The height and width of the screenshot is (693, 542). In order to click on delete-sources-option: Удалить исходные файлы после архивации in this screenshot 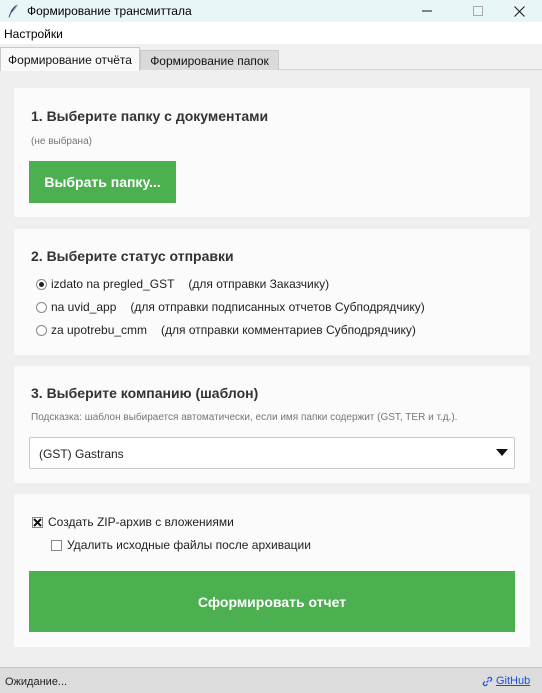, I will do `click(181, 545)`.